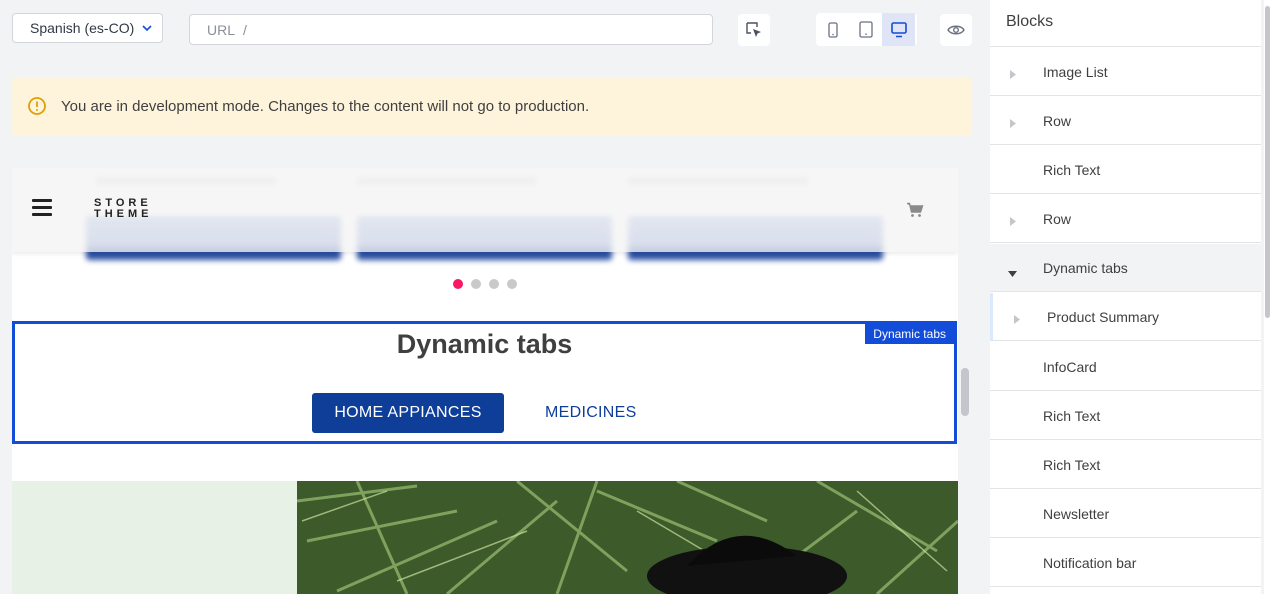 Image resolution: width=1271 pixels, height=594 pixels. What do you see at coordinates (1030, 21) in the screenshot?
I see `panel-title: Blocks` at bounding box center [1030, 21].